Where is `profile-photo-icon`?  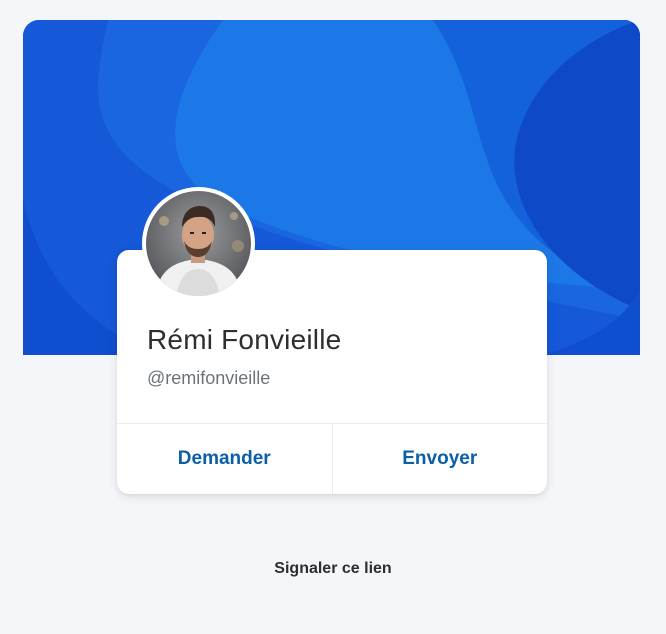
profile-photo-icon is located at coordinates (198, 243).